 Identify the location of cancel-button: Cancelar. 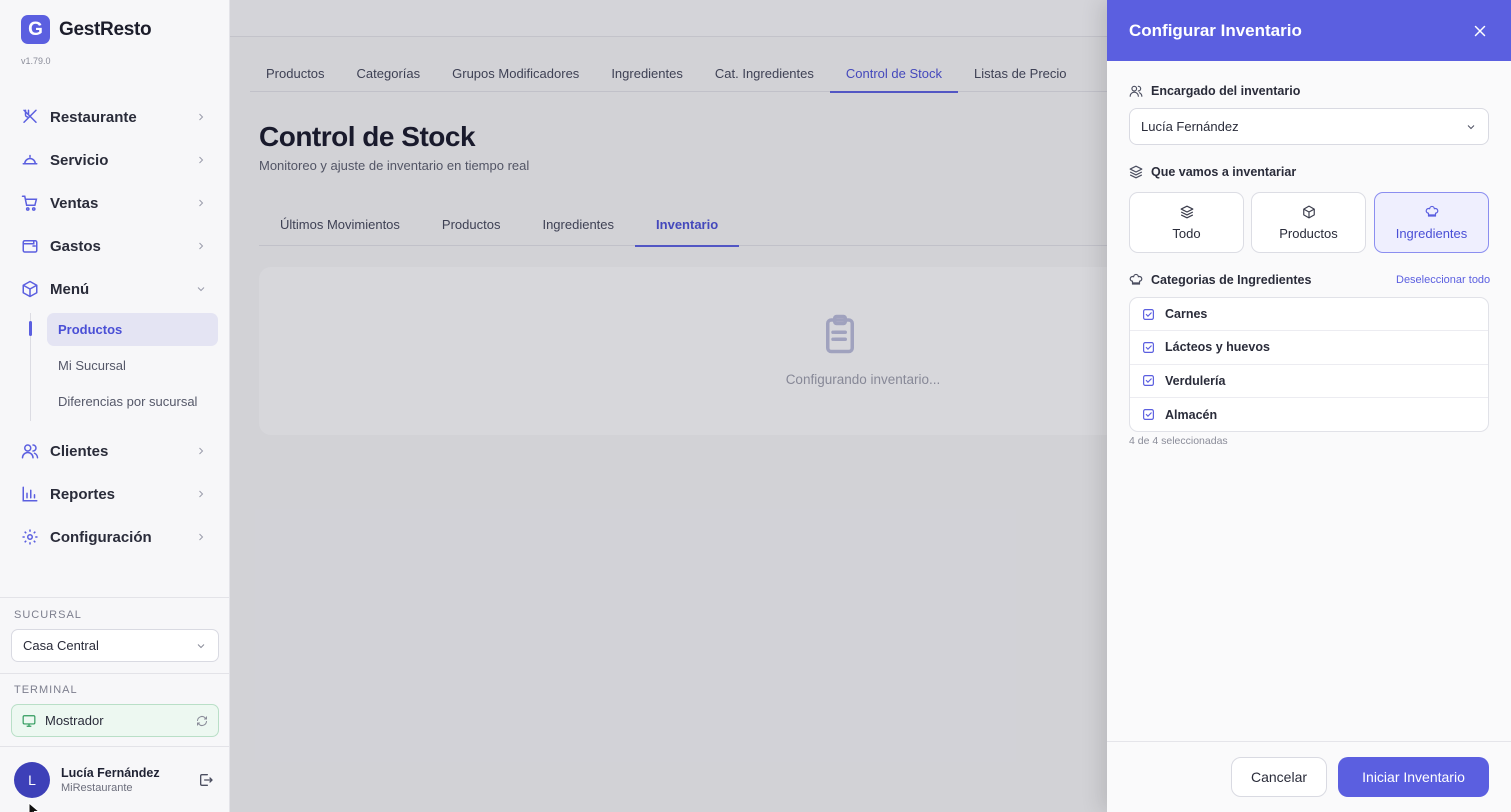
(1279, 777).